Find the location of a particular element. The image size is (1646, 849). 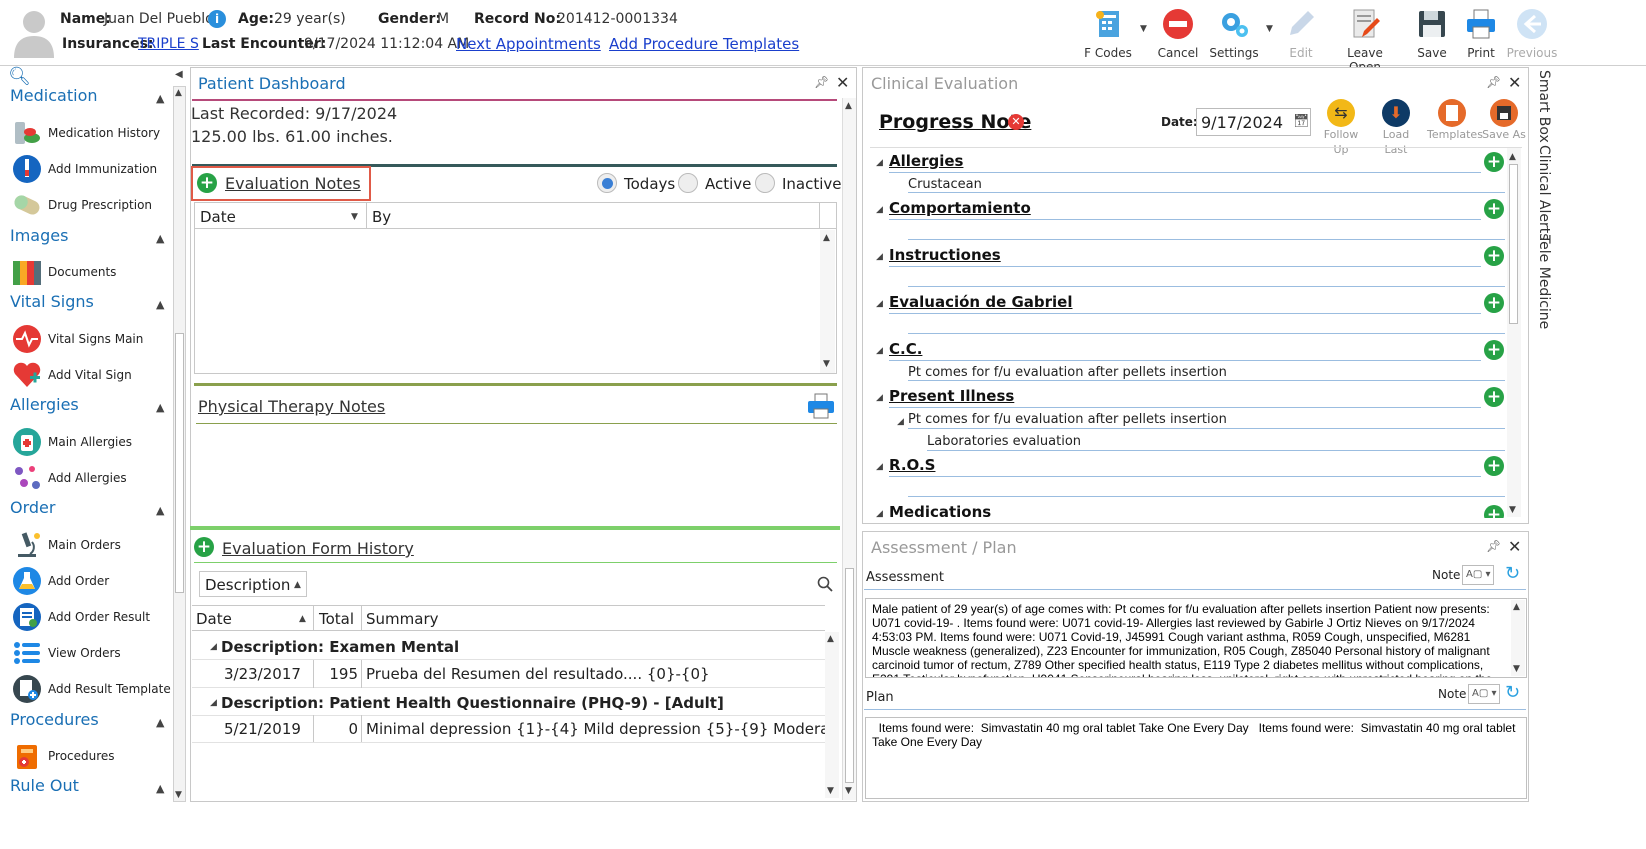

nav-item-main-orders: Main Orders is located at coordinates (65, 545).